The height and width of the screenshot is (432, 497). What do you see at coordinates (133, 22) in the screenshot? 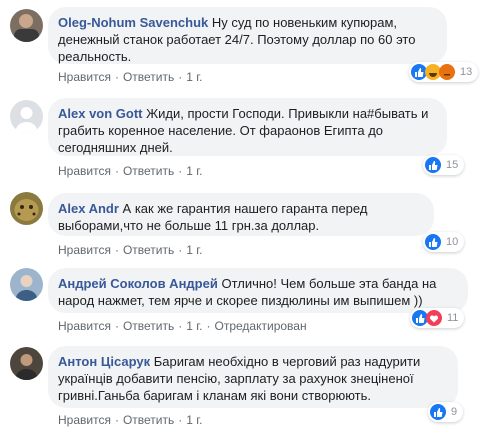
I see `author-name: Oleg-Nohum Savenchuk` at bounding box center [133, 22].